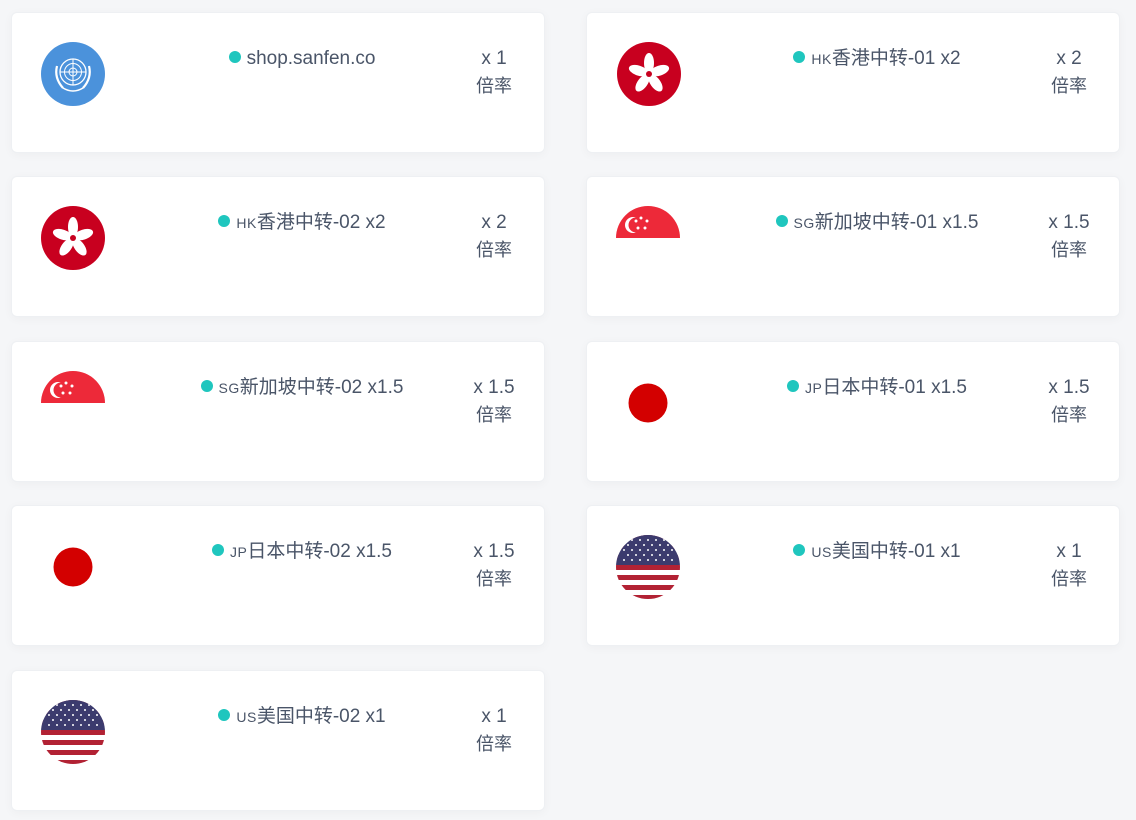 The height and width of the screenshot is (820, 1136). I want to click on node-name: SG新加坡中转-02 x1.5, so click(302, 388).